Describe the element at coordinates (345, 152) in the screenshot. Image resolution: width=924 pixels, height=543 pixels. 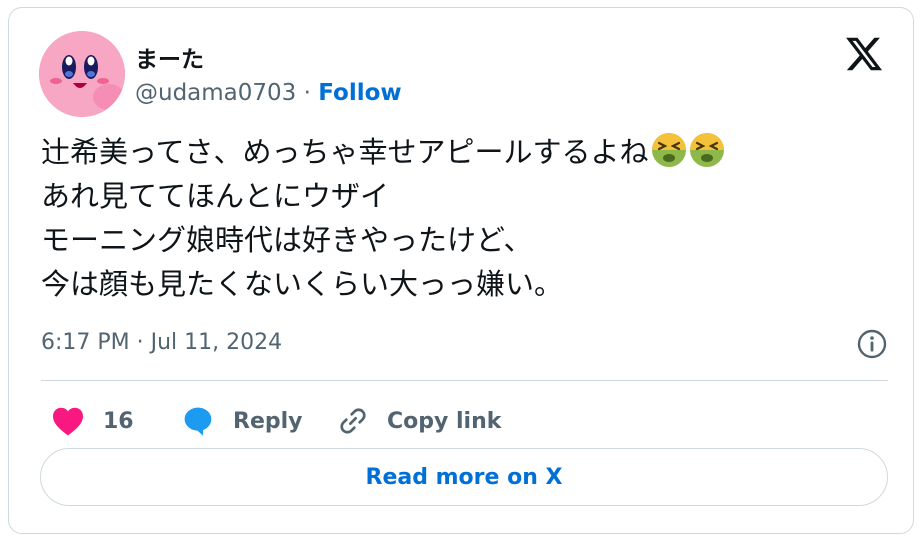
I see `tweet-line-text: 辻希美ってさ、めっちゃ幸せアピールするよね` at that location.